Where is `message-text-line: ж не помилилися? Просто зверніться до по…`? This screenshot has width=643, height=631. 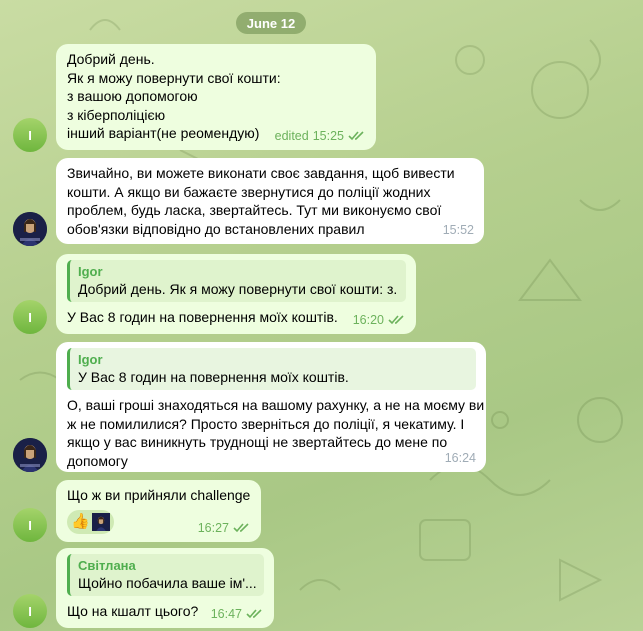 message-text-line: ж не помилилися? Просто зверніться до по… is located at coordinates (266, 423).